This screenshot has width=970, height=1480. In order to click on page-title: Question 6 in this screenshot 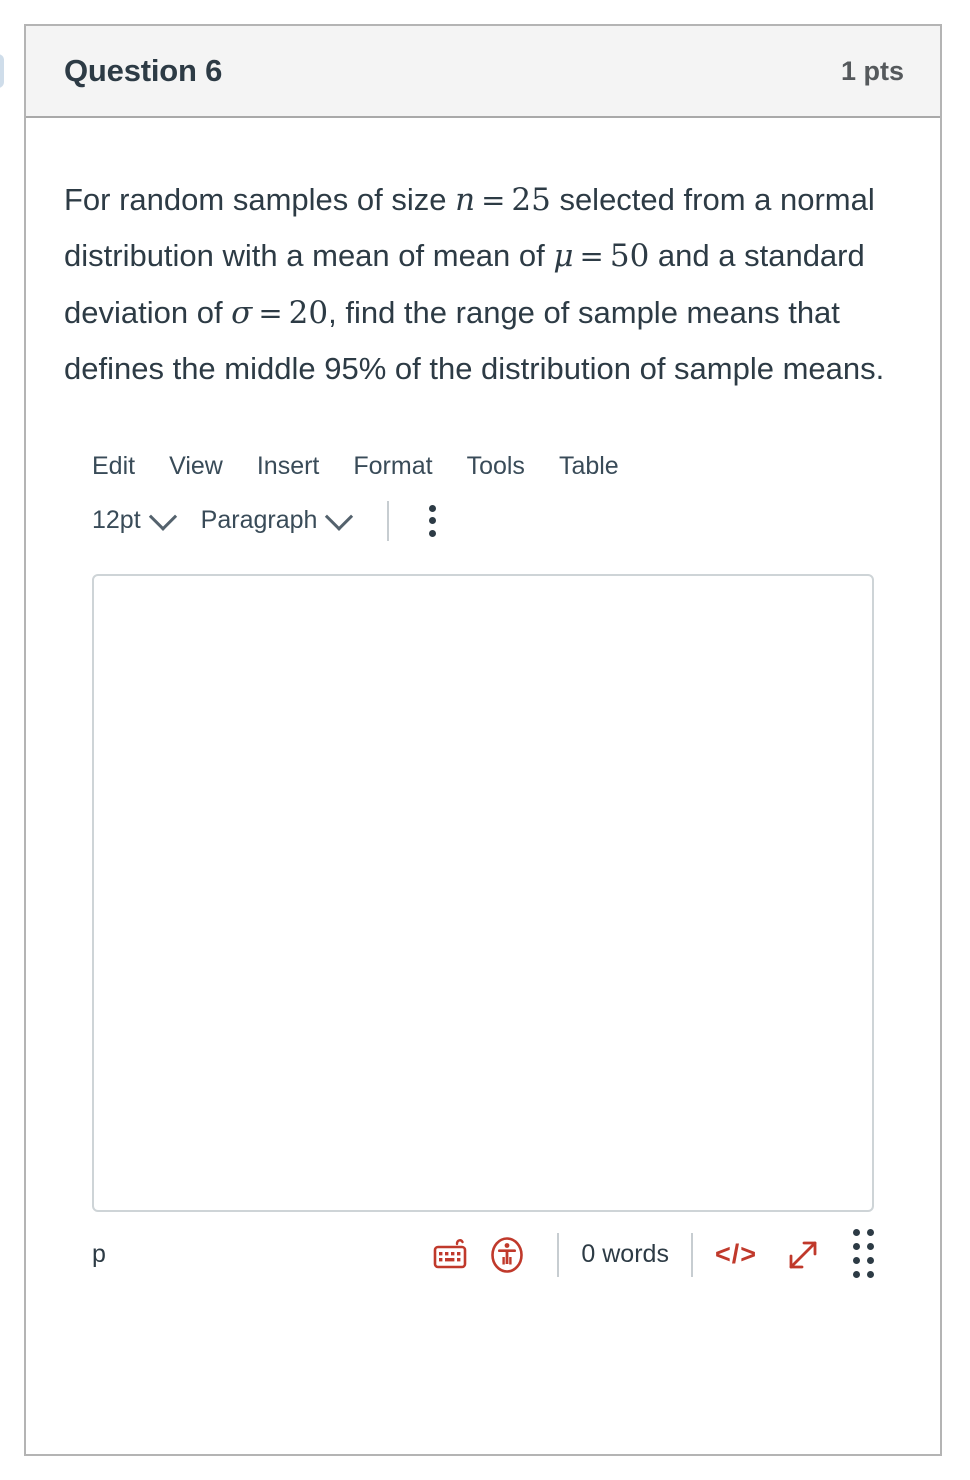, I will do `click(143, 70)`.